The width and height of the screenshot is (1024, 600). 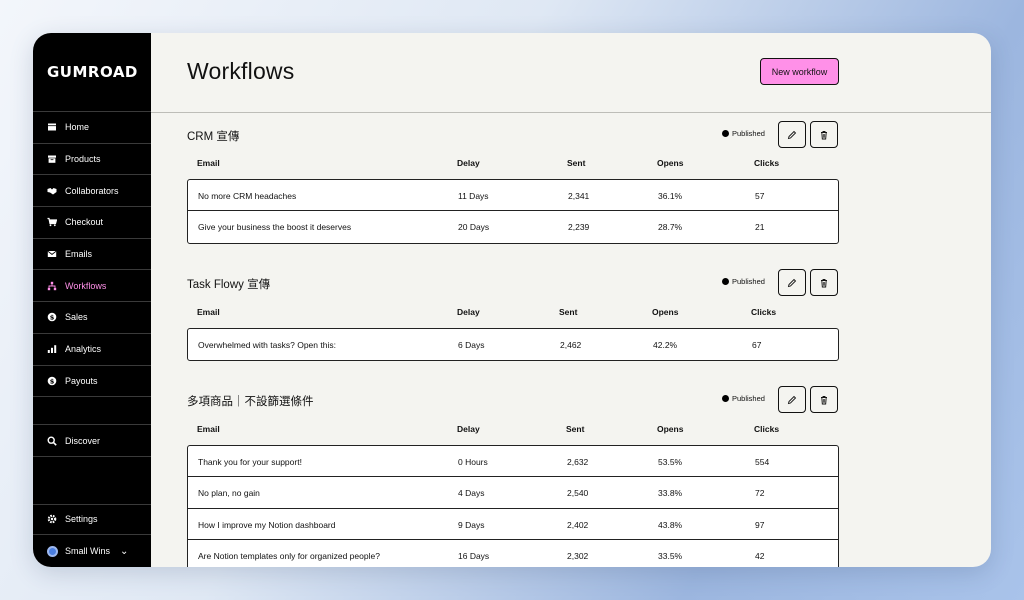 I want to click on sidebar-spacer, so click(x=92, y=411).